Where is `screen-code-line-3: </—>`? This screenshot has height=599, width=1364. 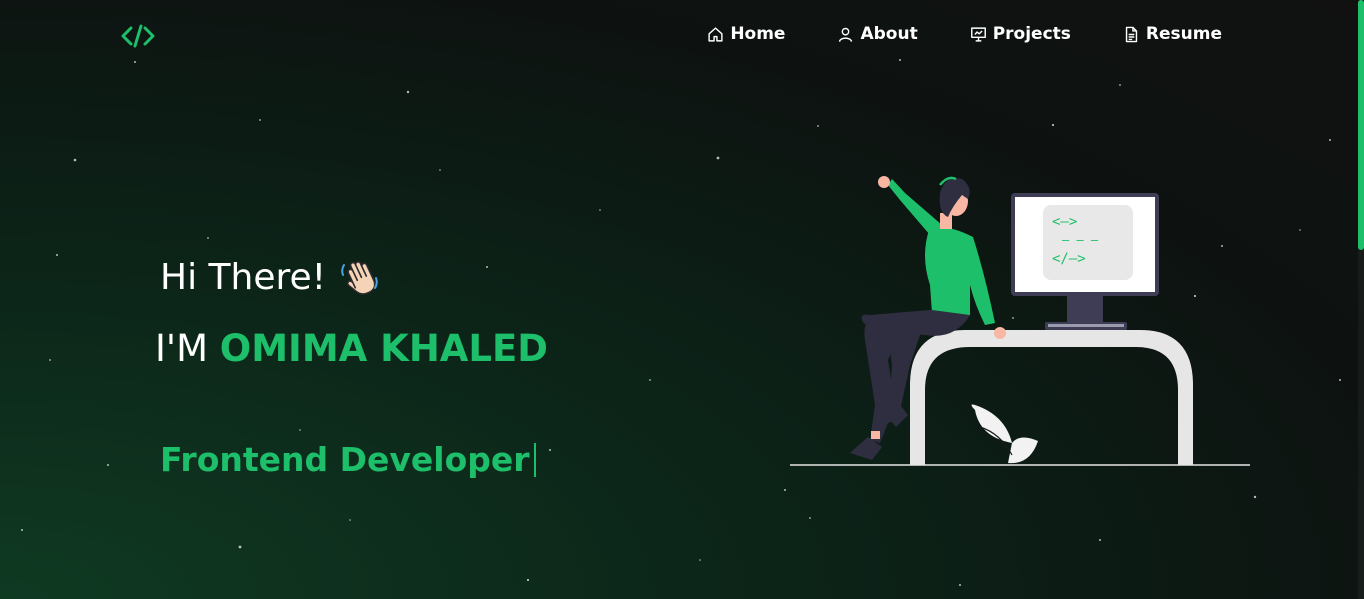 screen-code-line-3: </—> is located at coordinates (1069, 259).